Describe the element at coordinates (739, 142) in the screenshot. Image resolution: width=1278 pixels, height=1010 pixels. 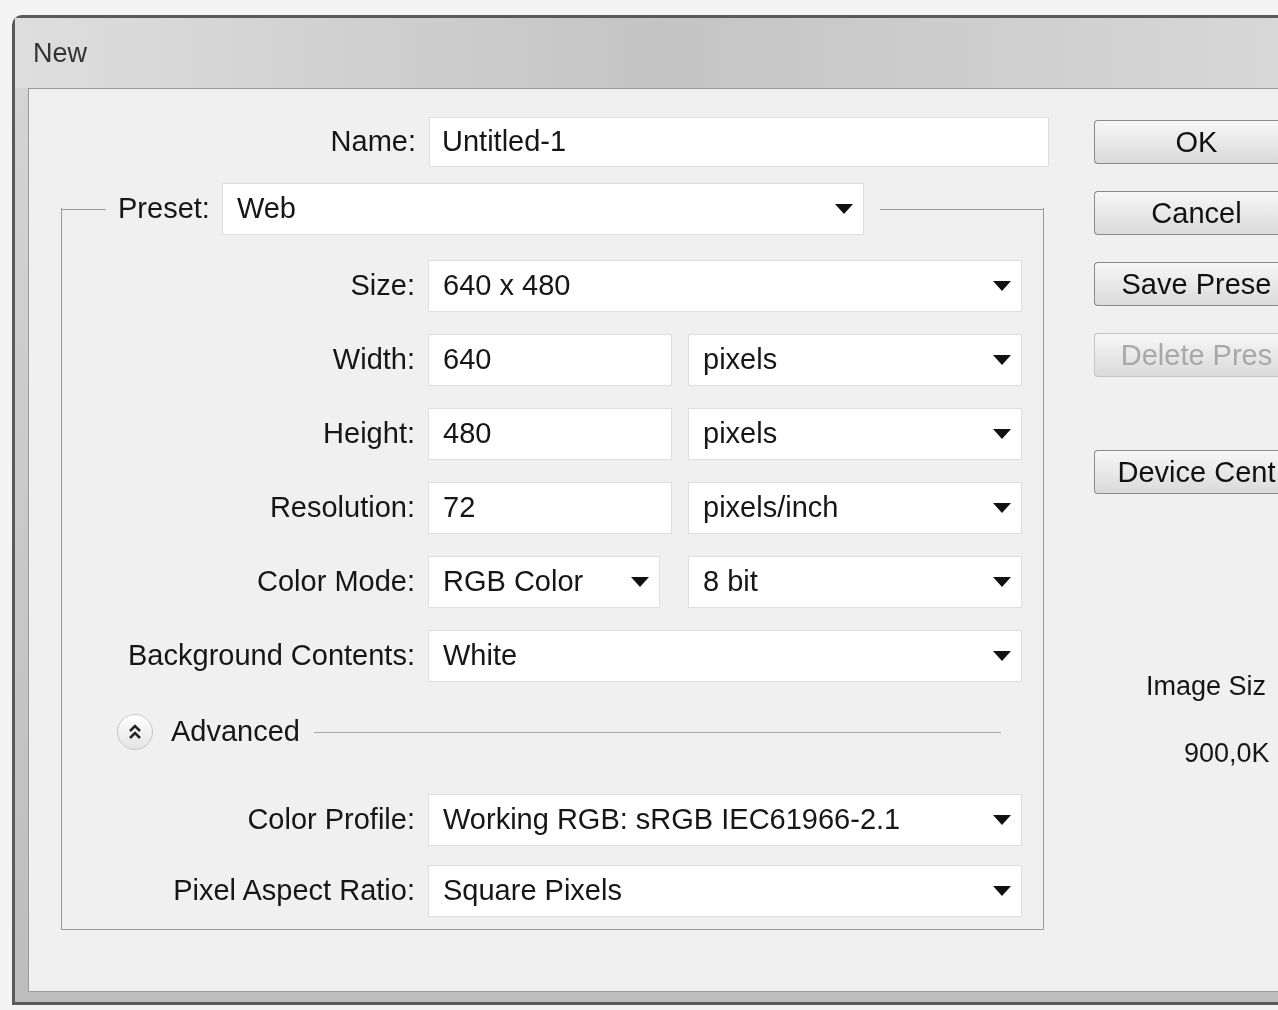
I see `text-field: Untitled-1` at that location.